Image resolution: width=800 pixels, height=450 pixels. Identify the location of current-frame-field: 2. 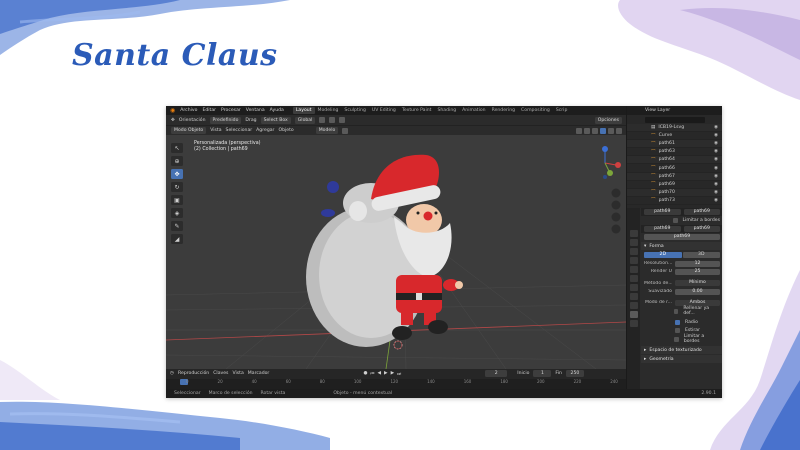
(496, 373).